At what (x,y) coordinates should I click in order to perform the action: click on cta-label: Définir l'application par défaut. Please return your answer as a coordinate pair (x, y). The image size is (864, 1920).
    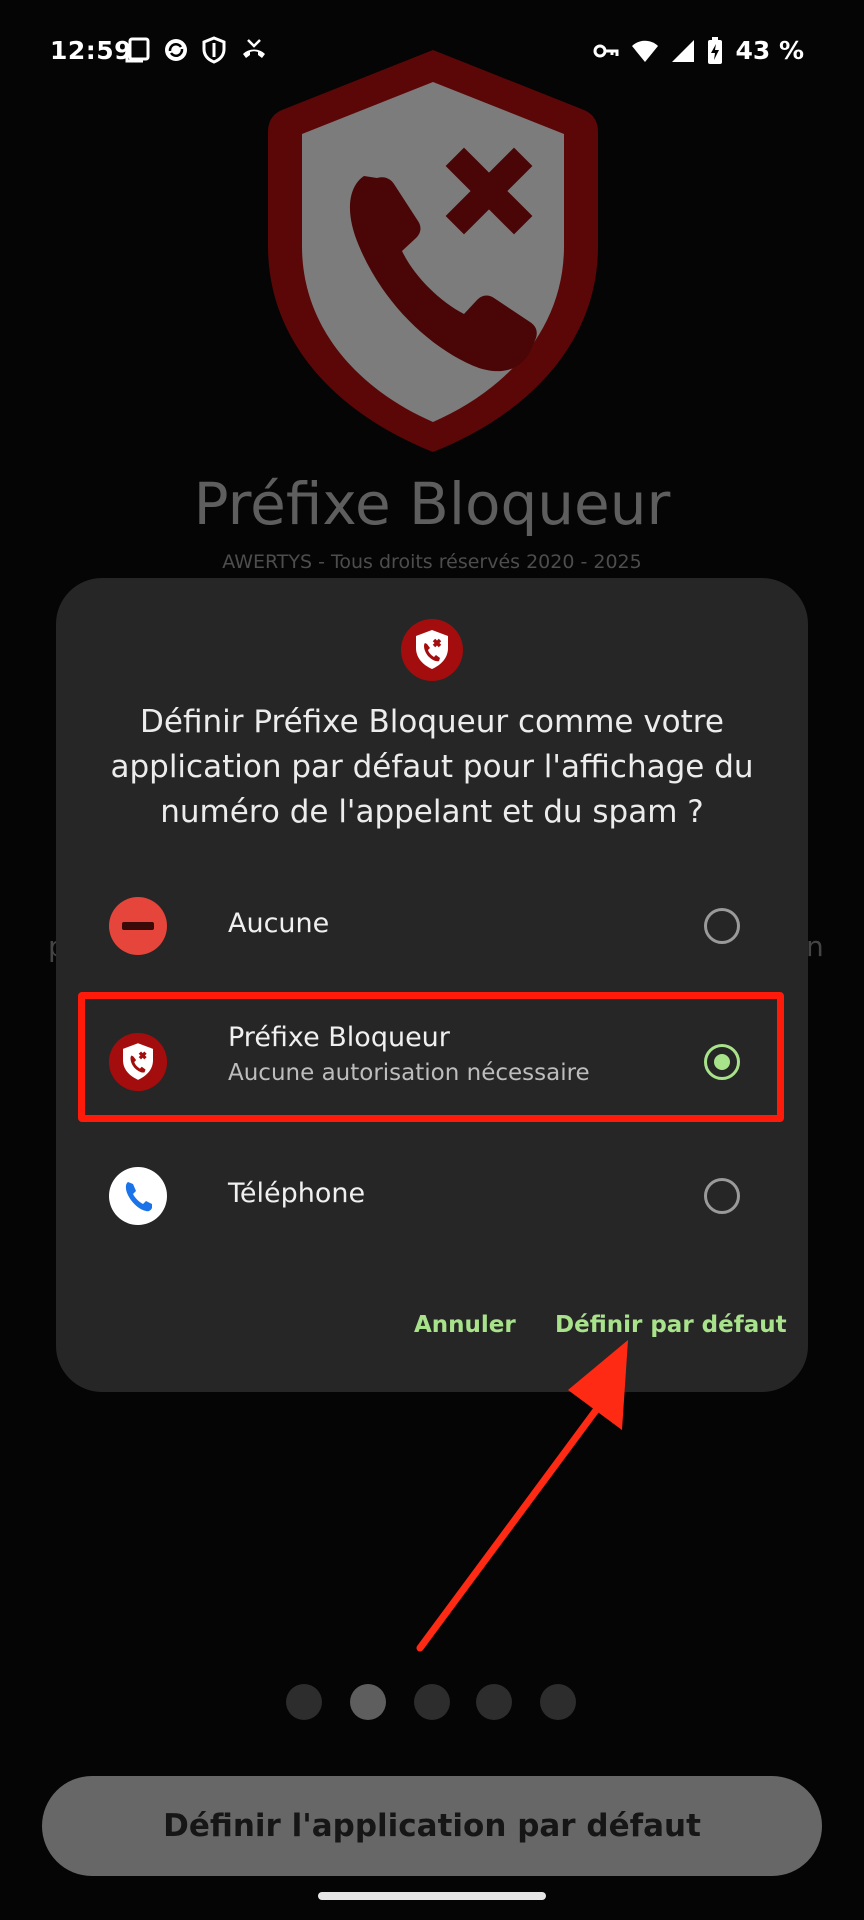
    Looking at the image, I should click on (432, 1826).